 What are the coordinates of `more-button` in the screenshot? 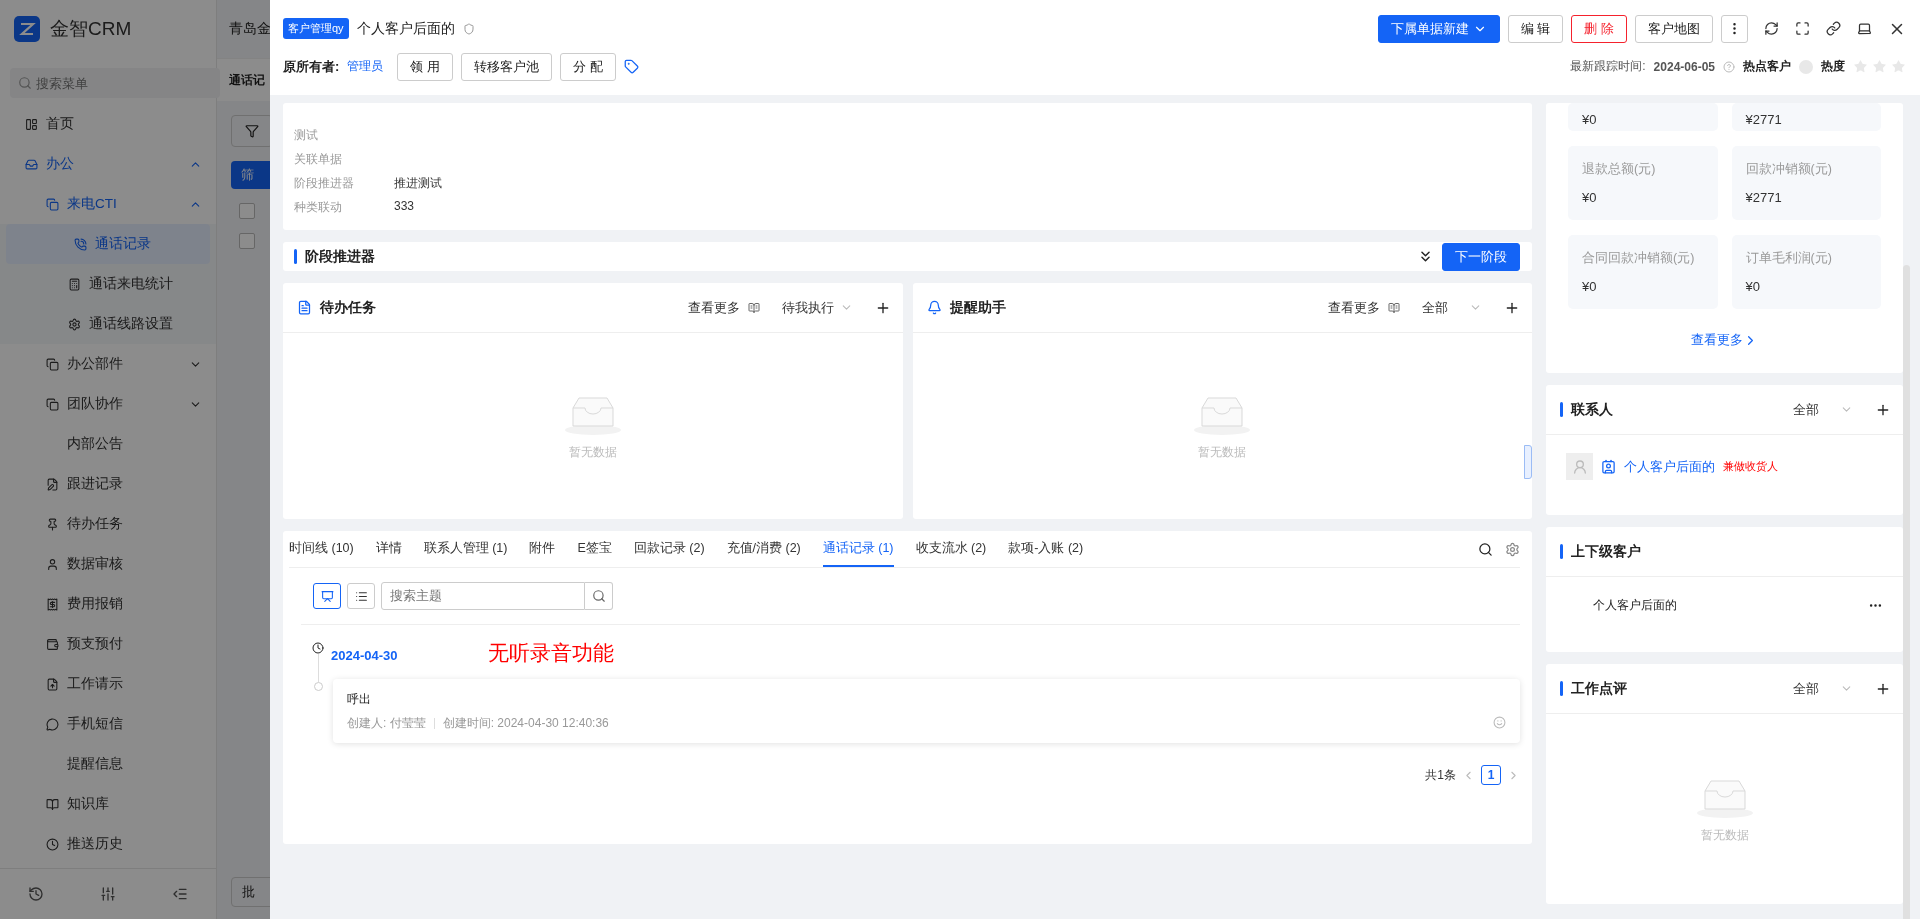 It's located at (1734, 28).